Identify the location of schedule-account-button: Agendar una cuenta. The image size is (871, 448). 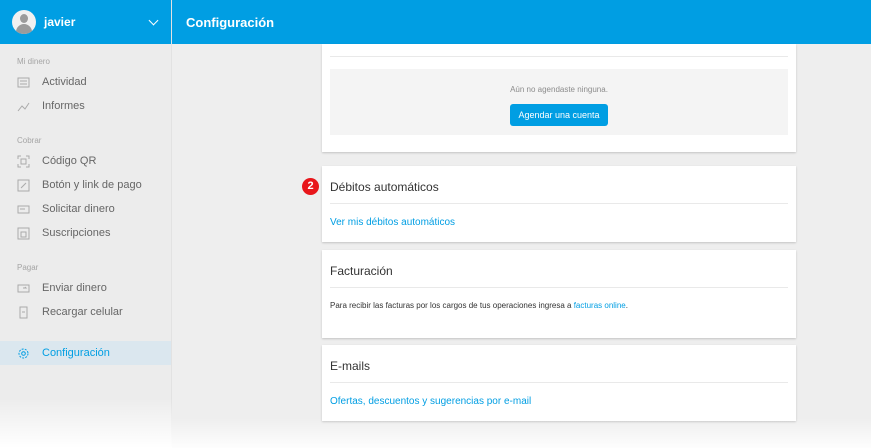
(559, 115).